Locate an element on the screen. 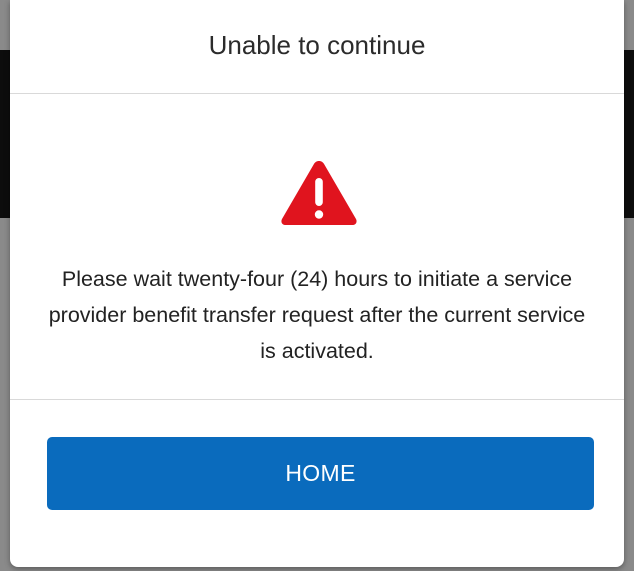 The height and width of the screenshot is (571, 634). home-button: HOME is located at coordinates (320, 473).